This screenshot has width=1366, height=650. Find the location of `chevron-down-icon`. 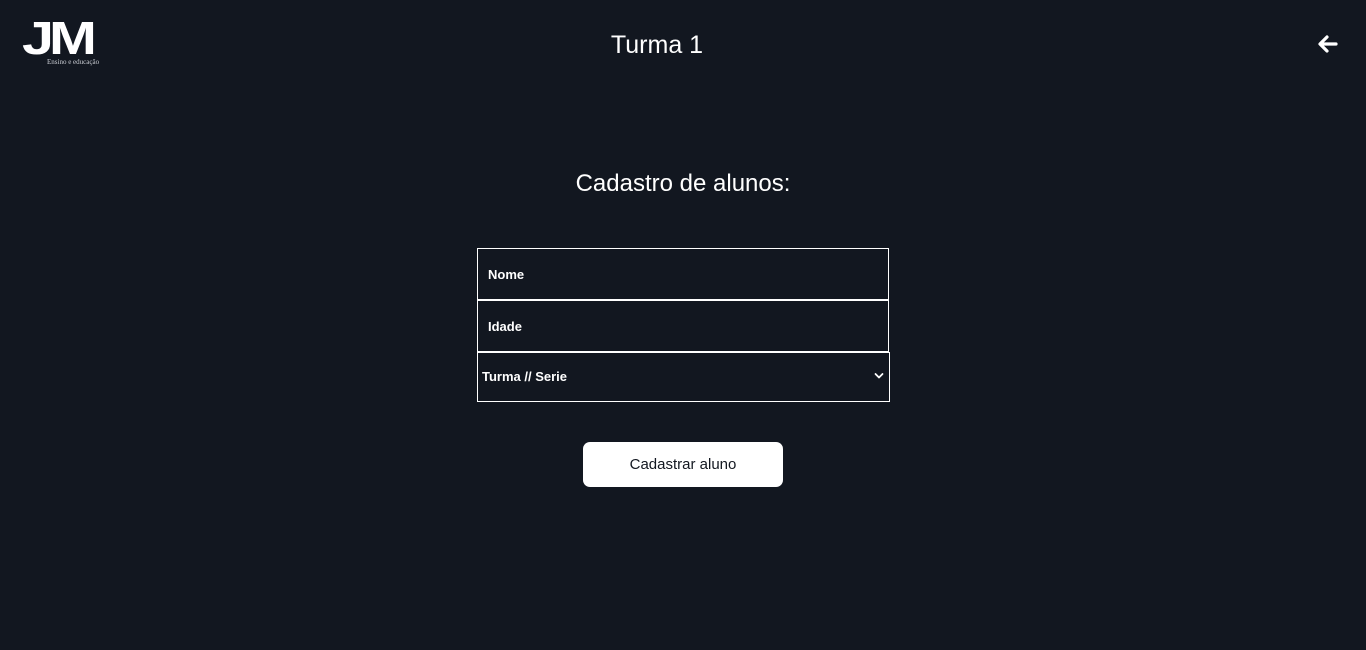

chevron-down-icon is located at coordinates (879, 376).